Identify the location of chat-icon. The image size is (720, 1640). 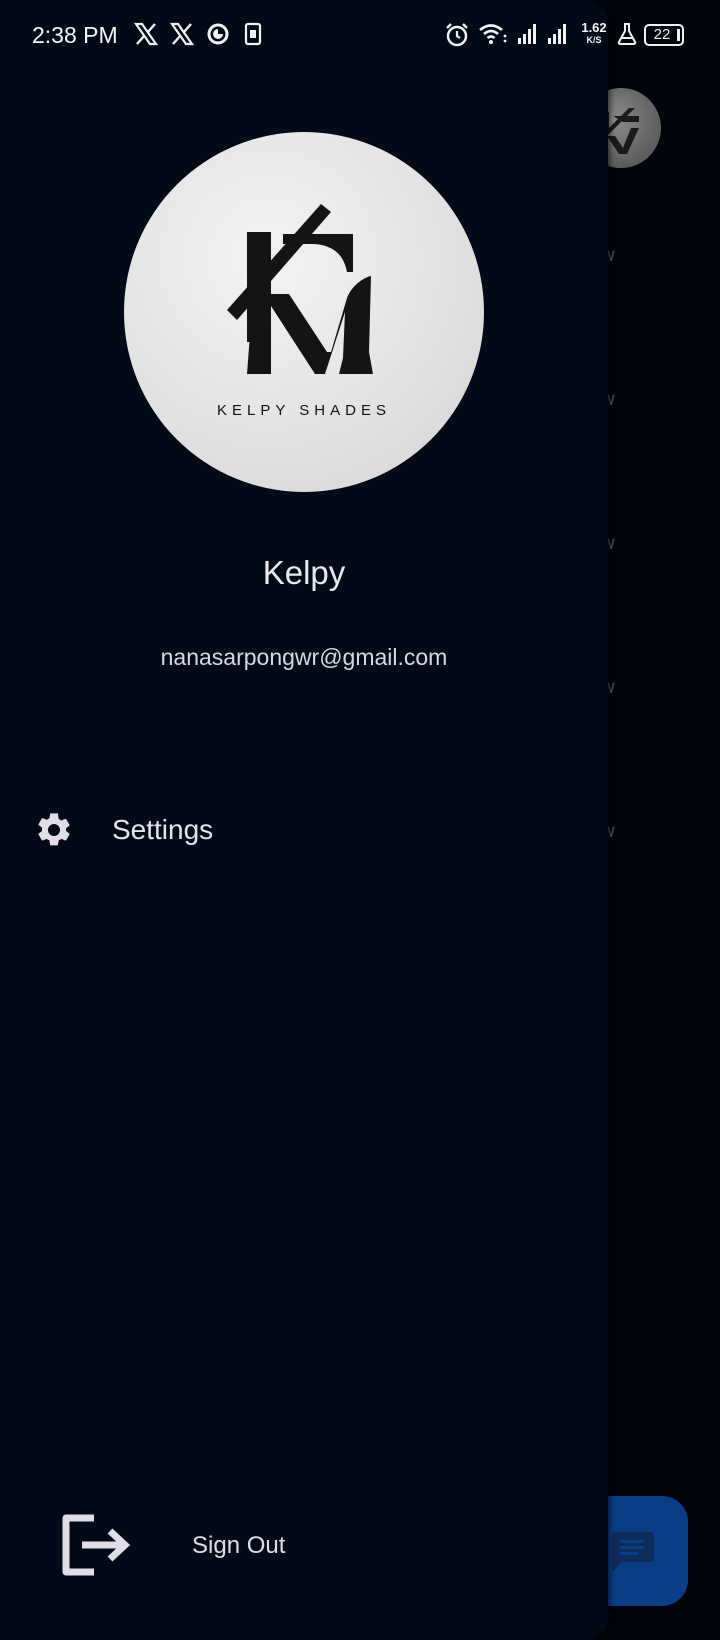
(632, 1552).